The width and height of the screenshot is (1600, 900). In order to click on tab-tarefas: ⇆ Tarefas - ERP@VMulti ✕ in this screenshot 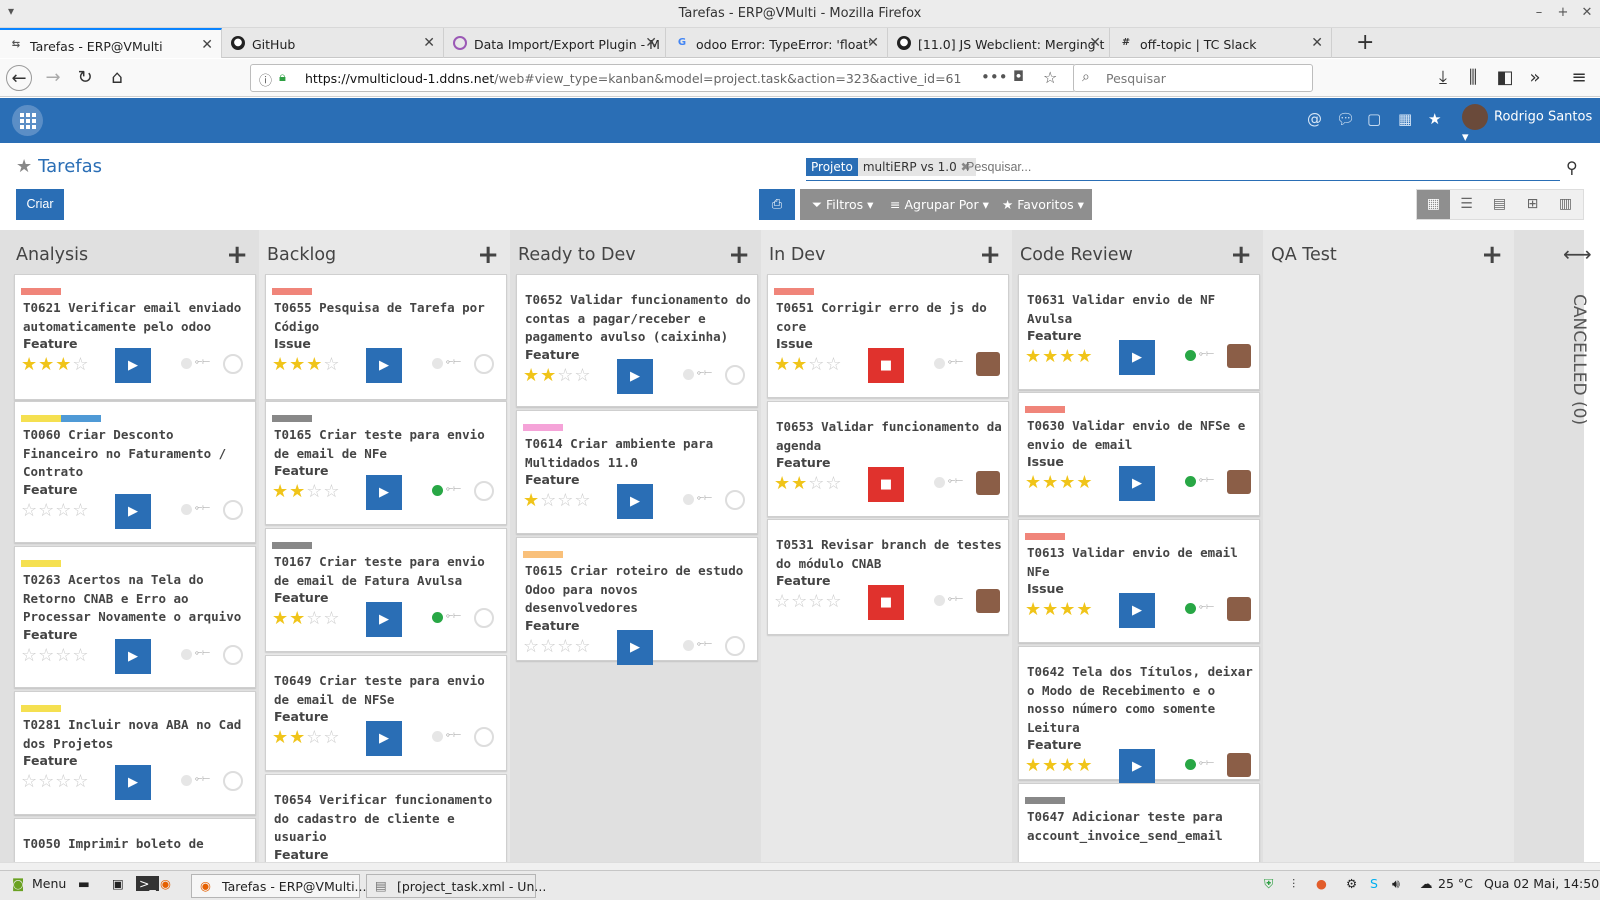, I will do `click(111, 43)`.